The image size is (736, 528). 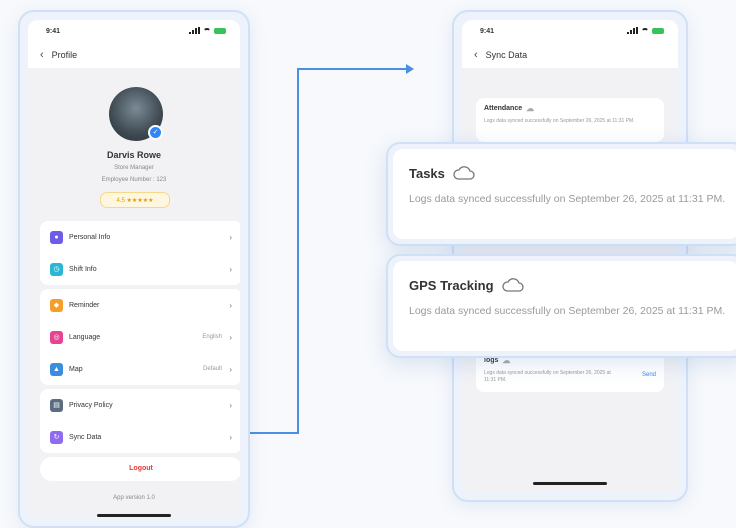 What do you see at coordinates (506, 55) in the screenshot?
I see `page-title: Sync Data` at bounding box center [506, 55].